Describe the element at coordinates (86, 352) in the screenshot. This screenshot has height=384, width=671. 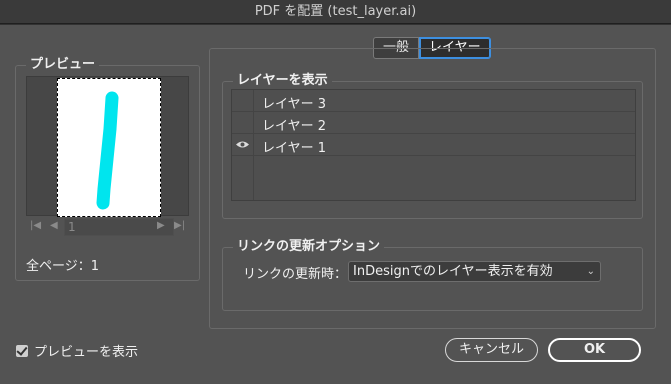
I see `show-preview-label: プレビューを表示` at that location.